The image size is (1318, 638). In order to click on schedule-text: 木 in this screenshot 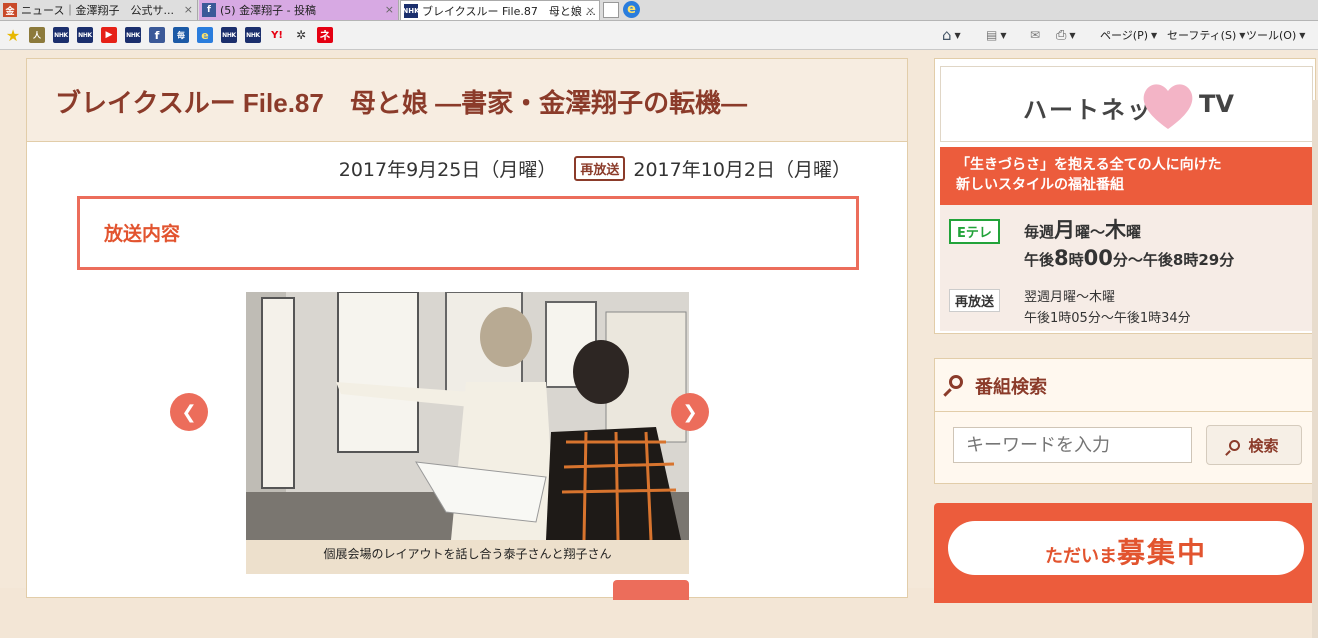, I will do `click(1116, 230)`.